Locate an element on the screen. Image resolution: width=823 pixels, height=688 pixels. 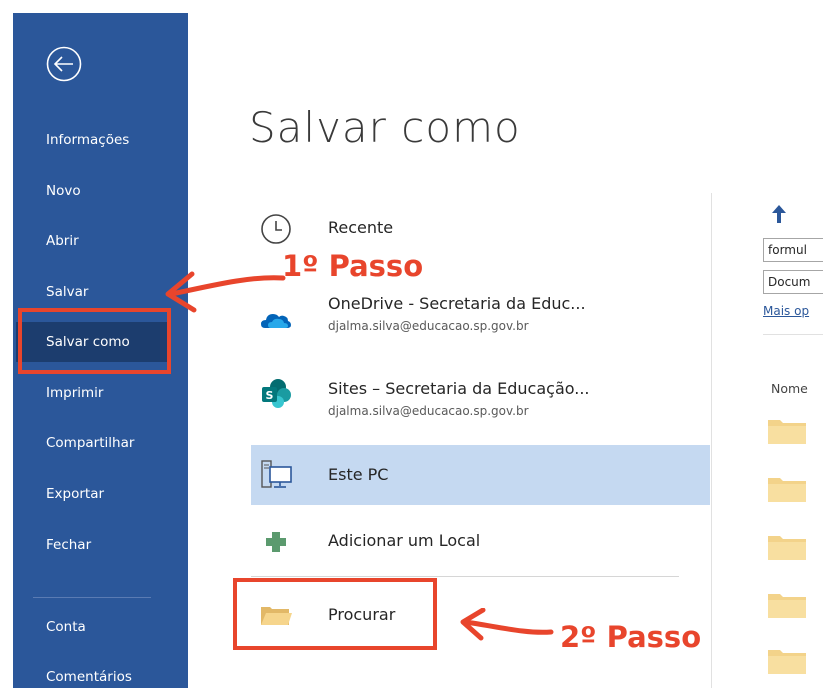
nav-novo: Novo is located at coordinates (100, 191).